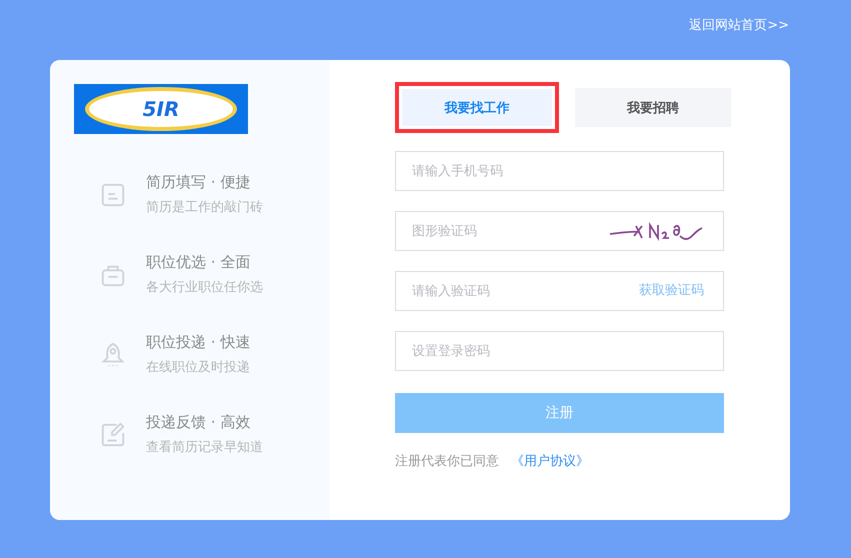  I want to click on input-field: 设置登录密码, so click(559, 351).